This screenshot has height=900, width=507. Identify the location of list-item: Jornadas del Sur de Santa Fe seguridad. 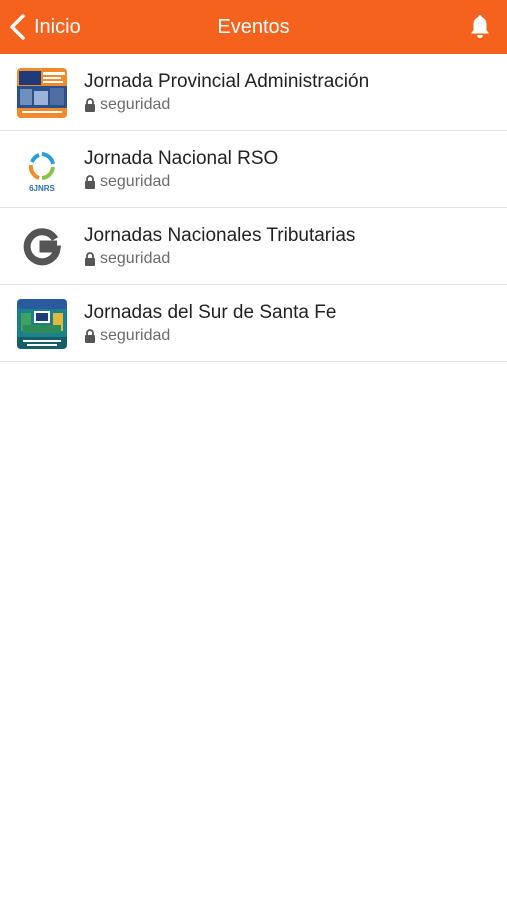
(253, 323).